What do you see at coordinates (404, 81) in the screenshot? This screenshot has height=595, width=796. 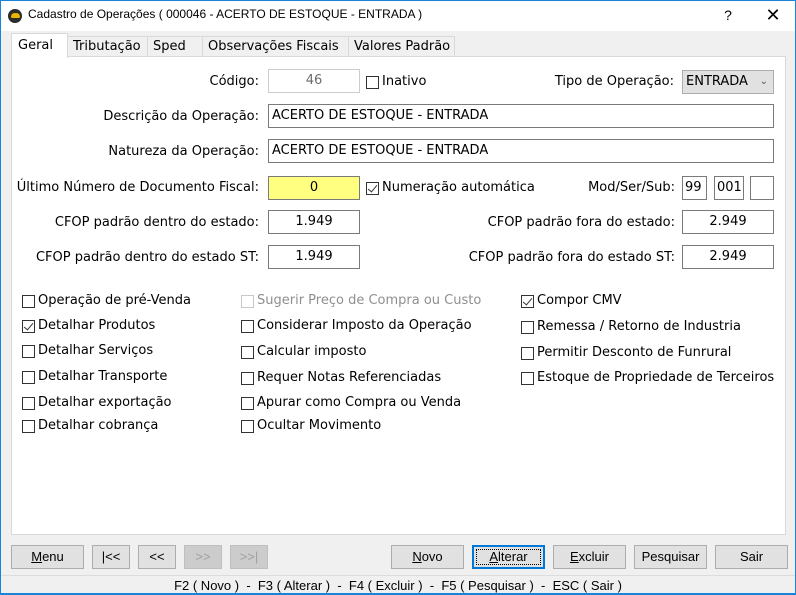 I see `inativo-label: Inativo` at bounding box center [404, 81].